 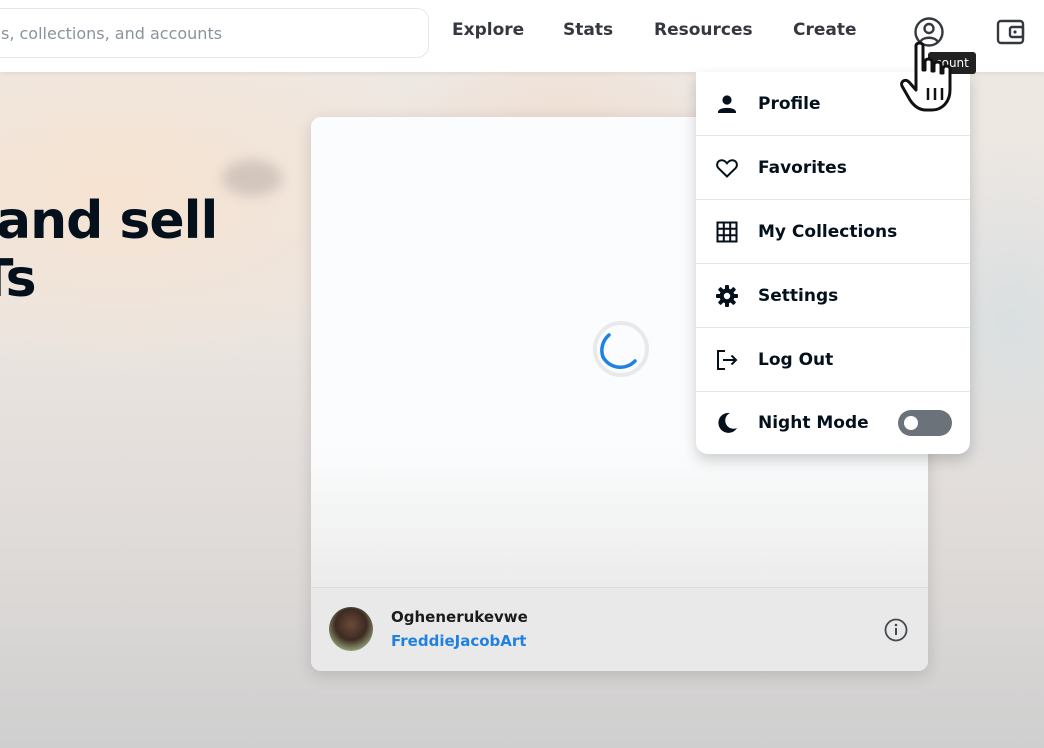 What do you see at coordinates (621, 349) in the screenshot?
I see `spinner-icon` at bounding box center [621, 349].